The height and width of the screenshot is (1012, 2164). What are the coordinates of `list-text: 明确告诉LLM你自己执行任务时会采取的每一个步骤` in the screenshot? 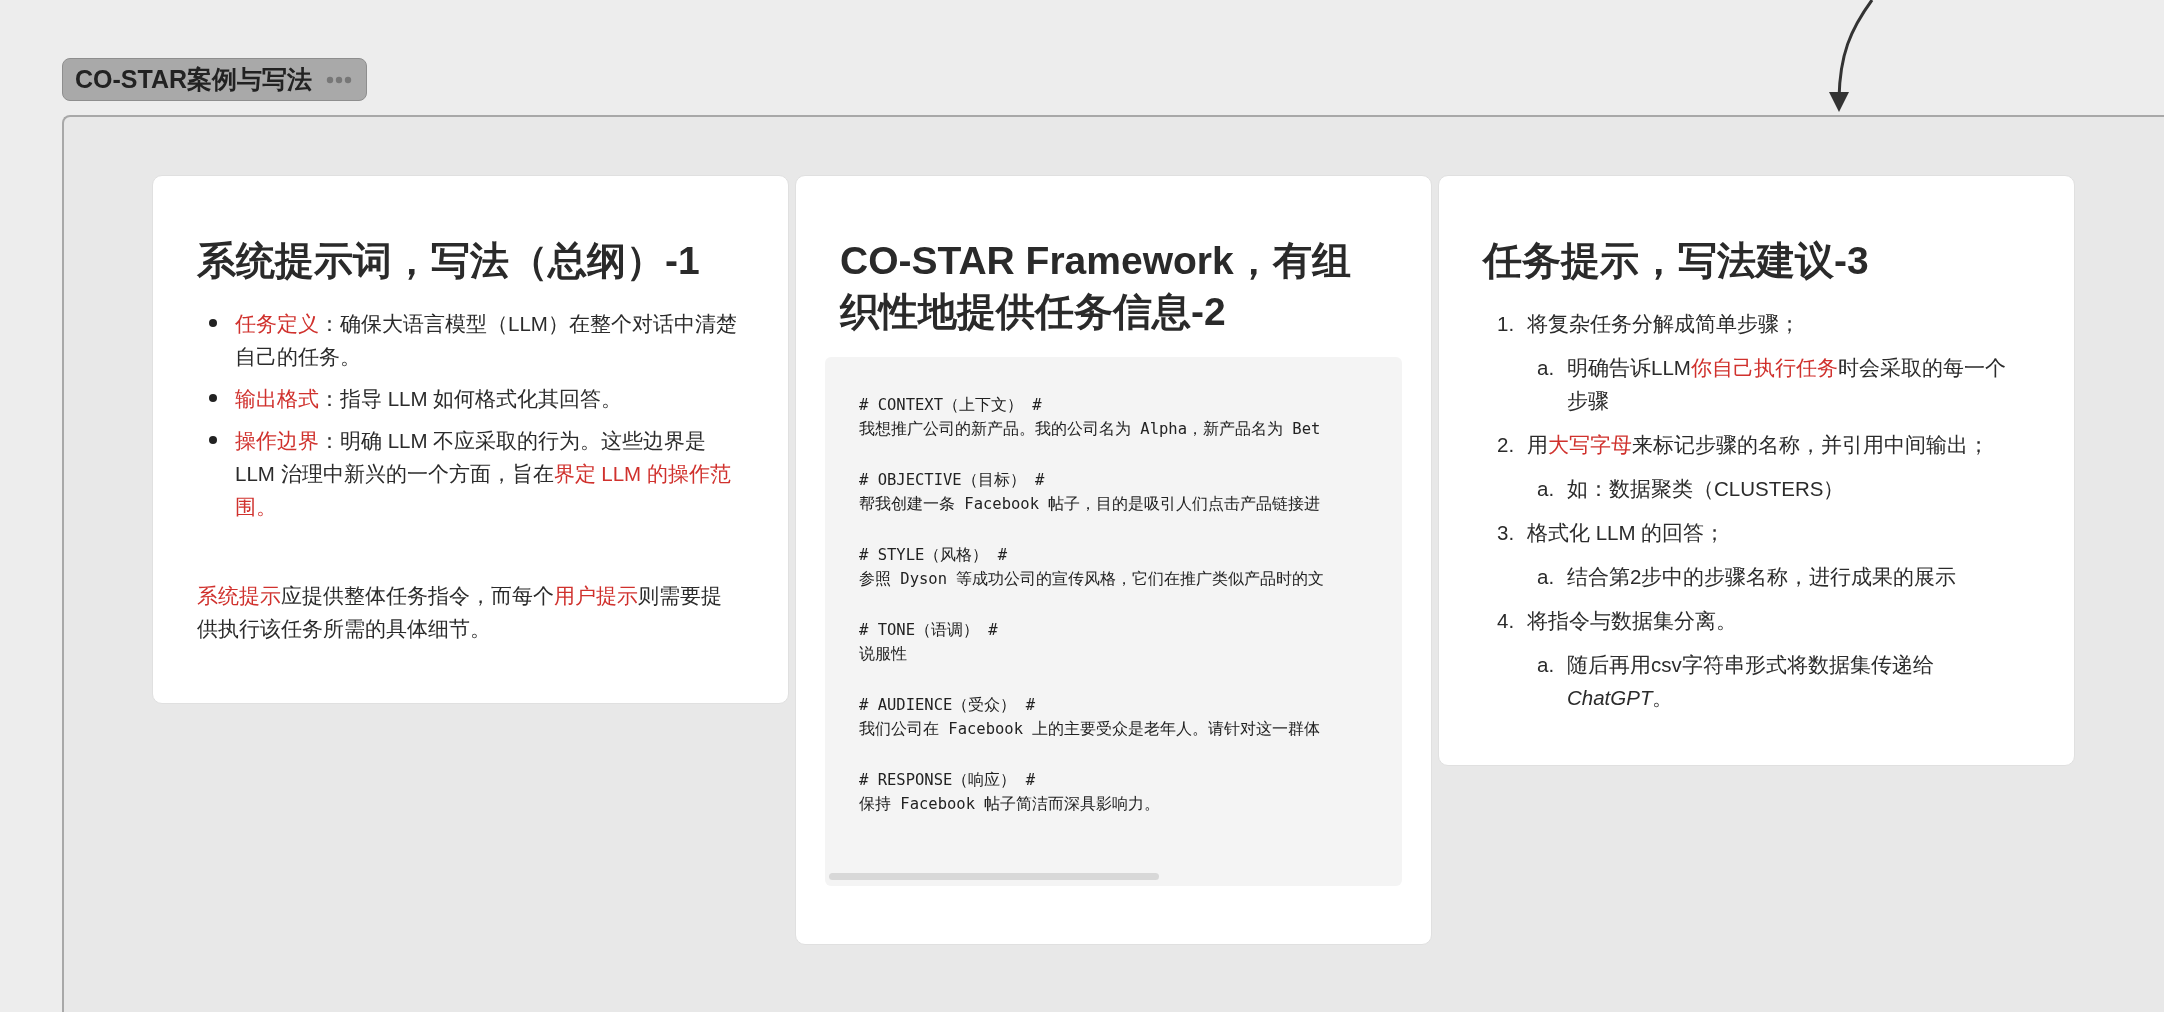 It's located at (1787, 384).